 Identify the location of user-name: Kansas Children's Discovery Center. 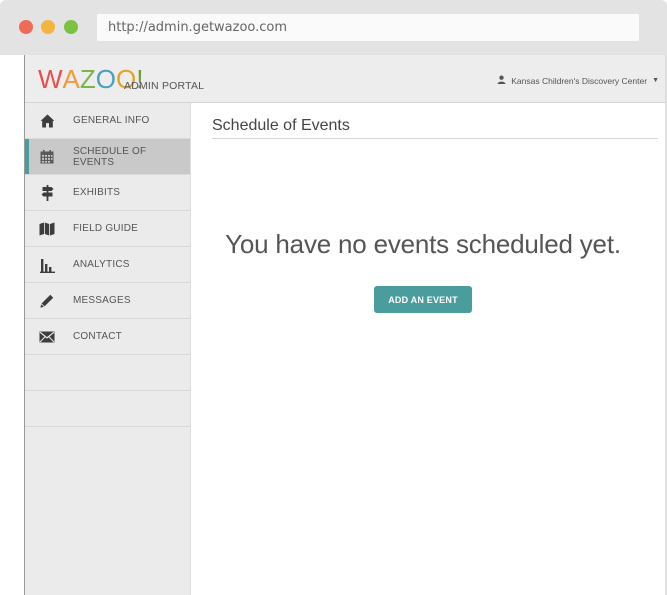
(579, 80).